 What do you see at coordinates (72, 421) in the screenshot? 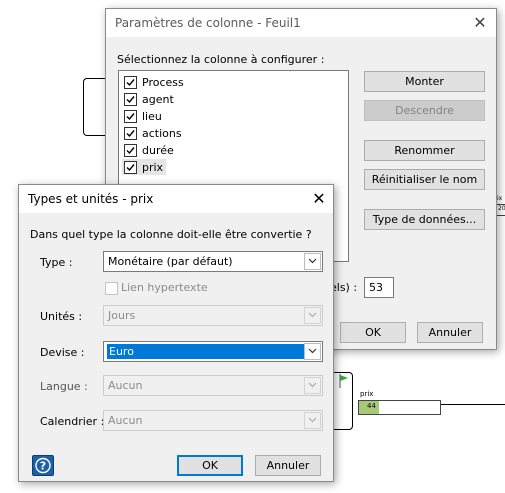
I see `calendar-label: Calendrier :` at bounding box center [72, 421].